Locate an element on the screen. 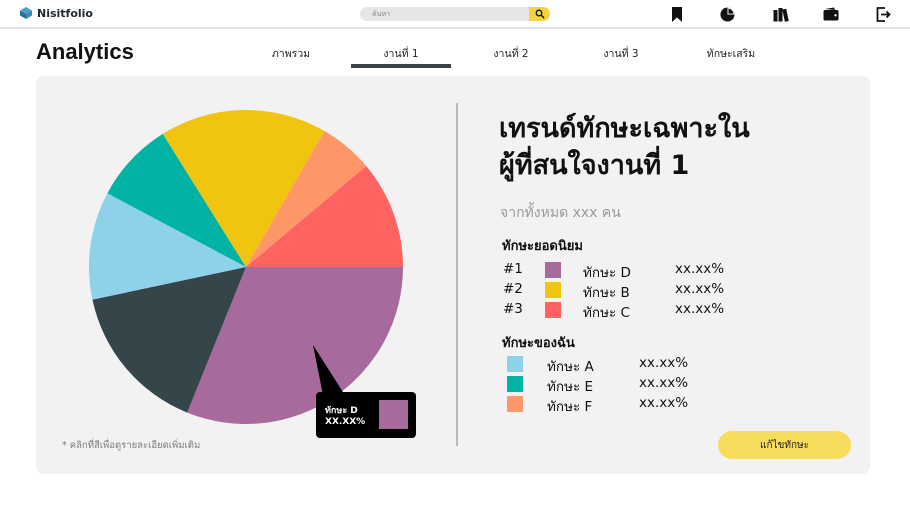 This screenshot has width=910, height=512. divider is located at coordinates (457, 274).